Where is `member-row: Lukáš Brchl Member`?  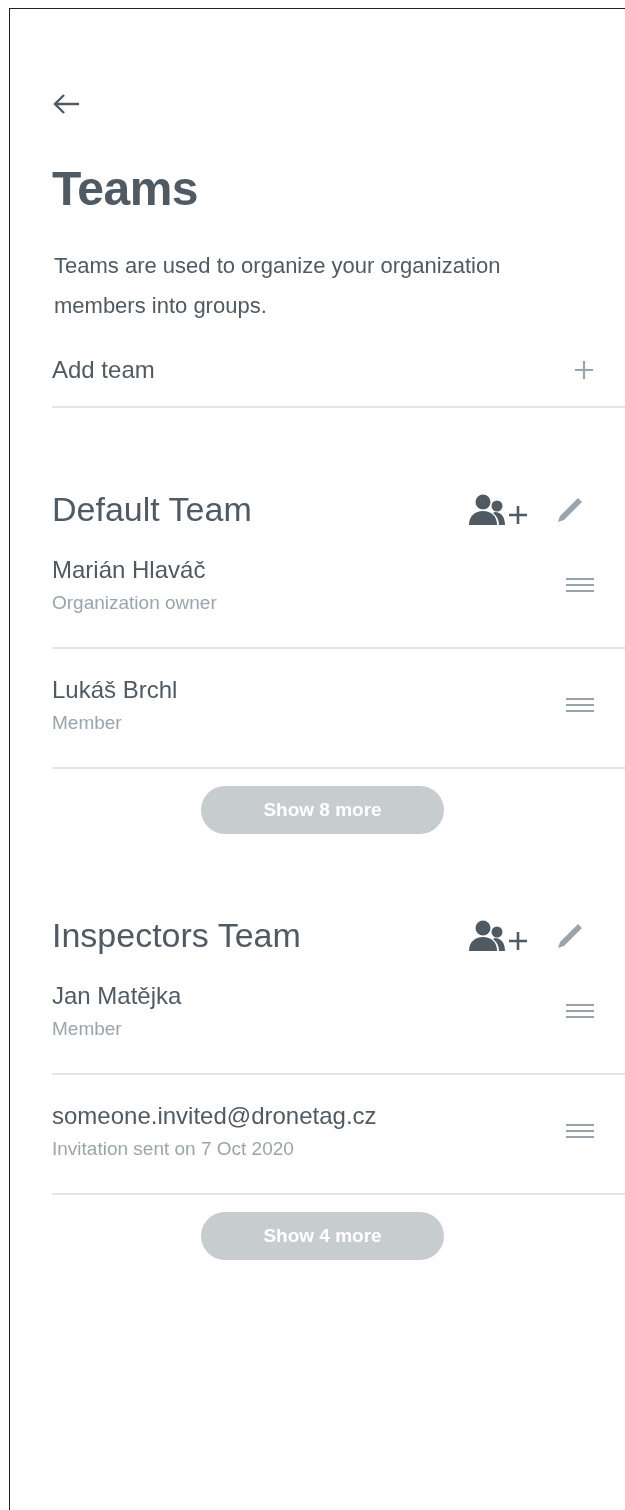
member-row: Lukáš Brchl Member is located at coordinates (338, 709).